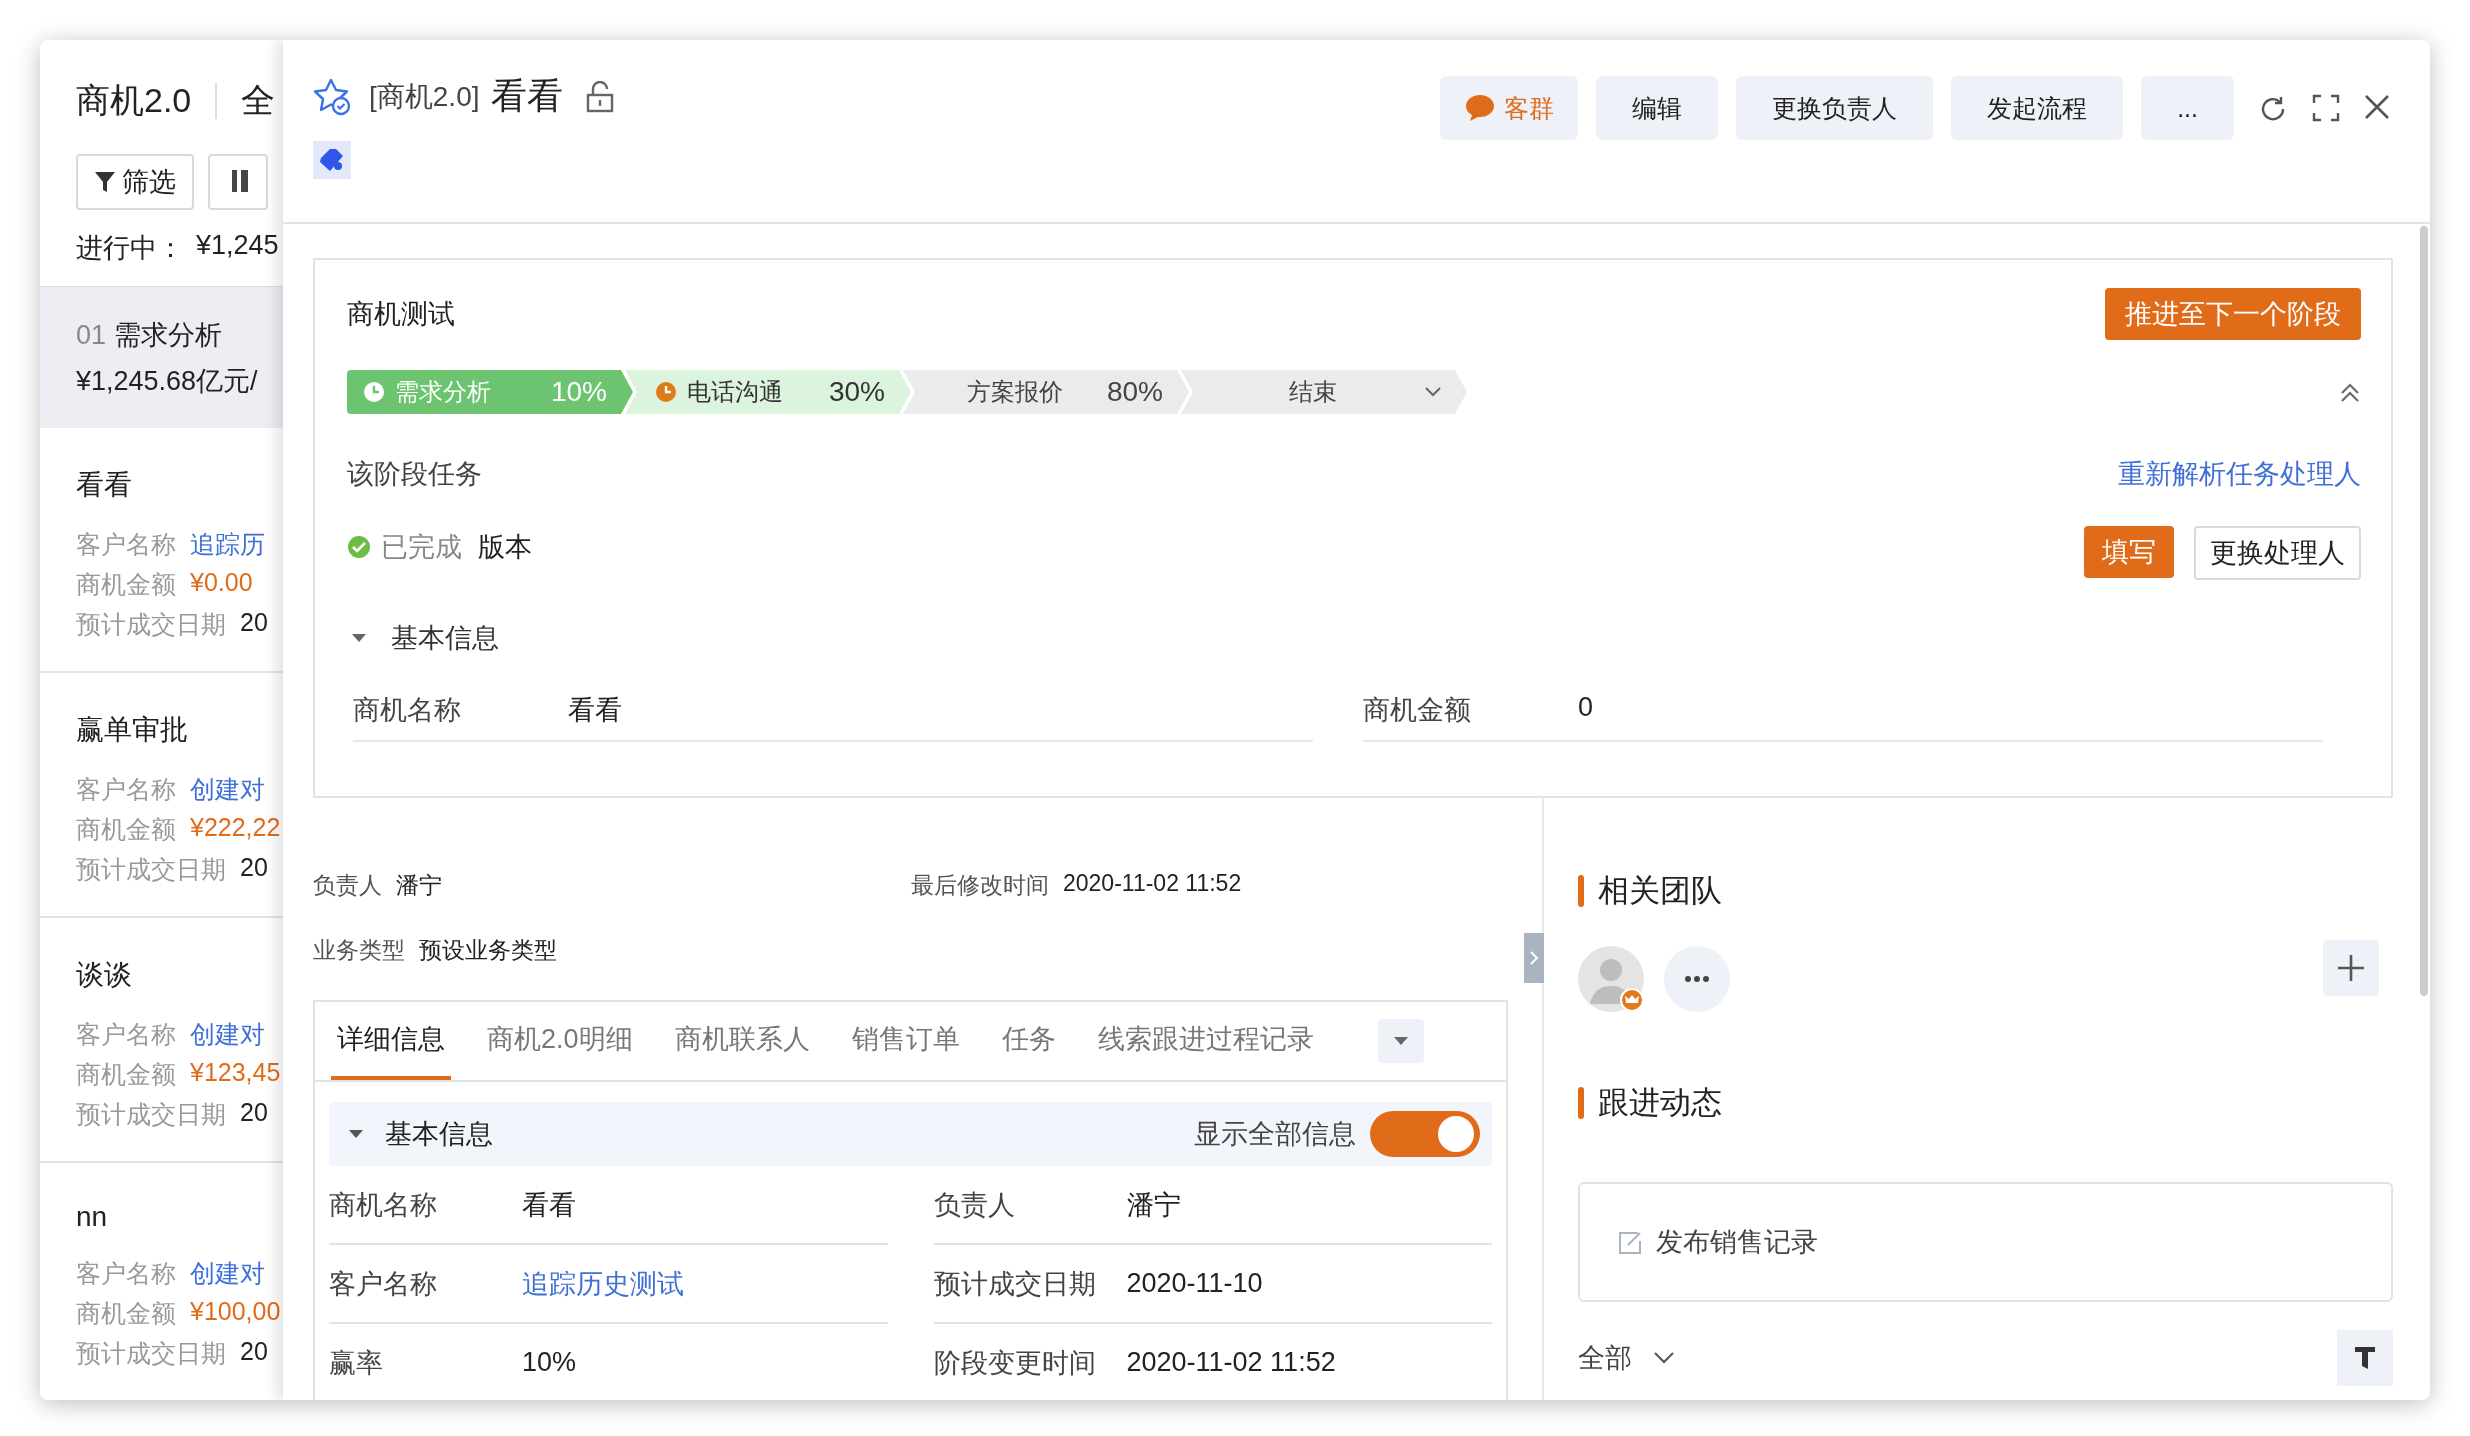 The height and width of the screenshot is (1436, 2470). What do you see at coordinates (421, 547) in the screenshot?
I see `task-status: 已完成` at bounding box center [421, 547].